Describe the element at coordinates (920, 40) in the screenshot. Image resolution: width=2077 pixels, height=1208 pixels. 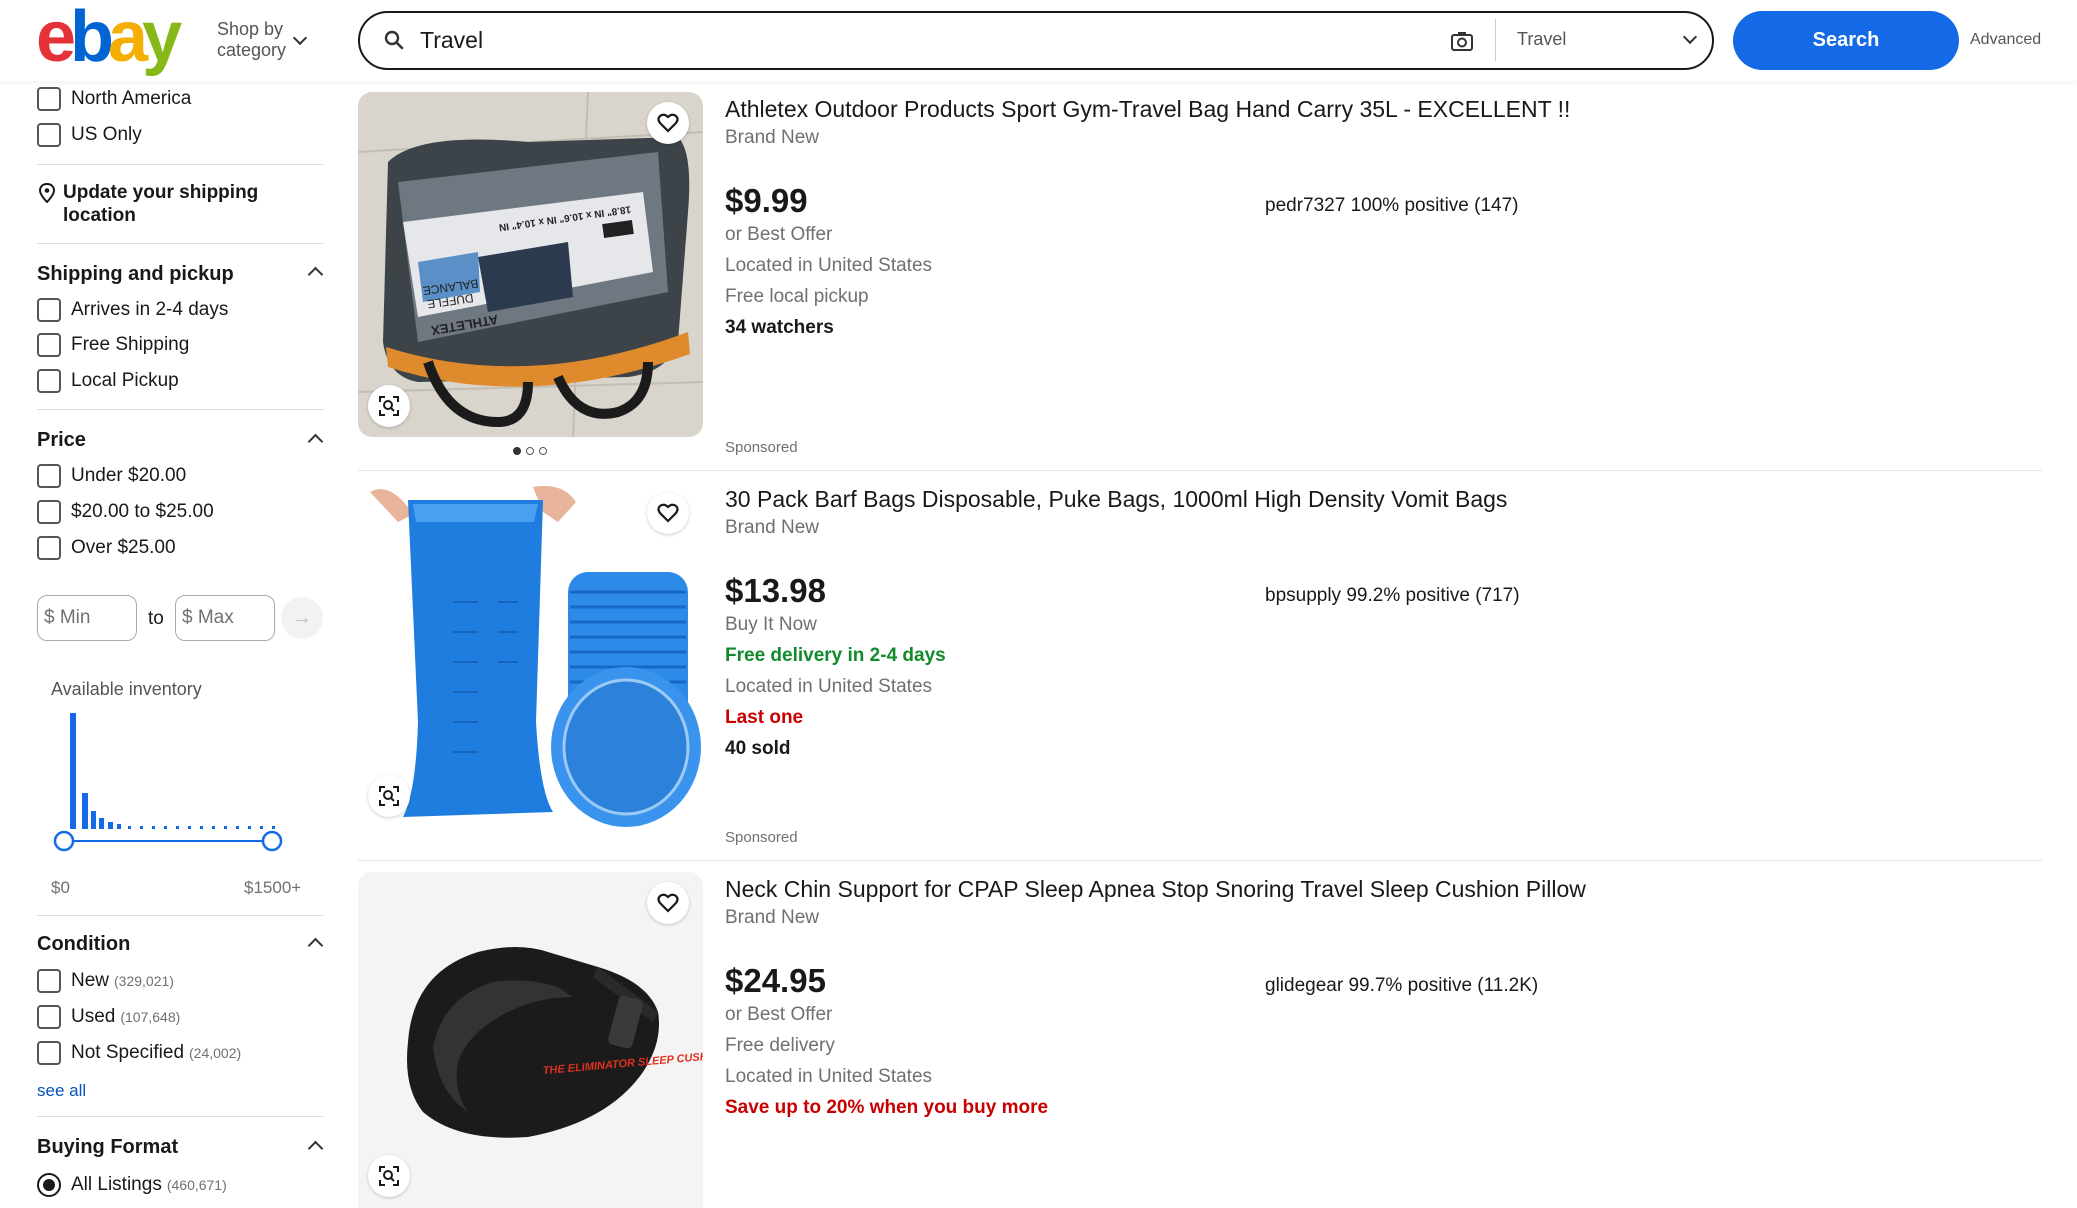
I see `search-input` at that location.